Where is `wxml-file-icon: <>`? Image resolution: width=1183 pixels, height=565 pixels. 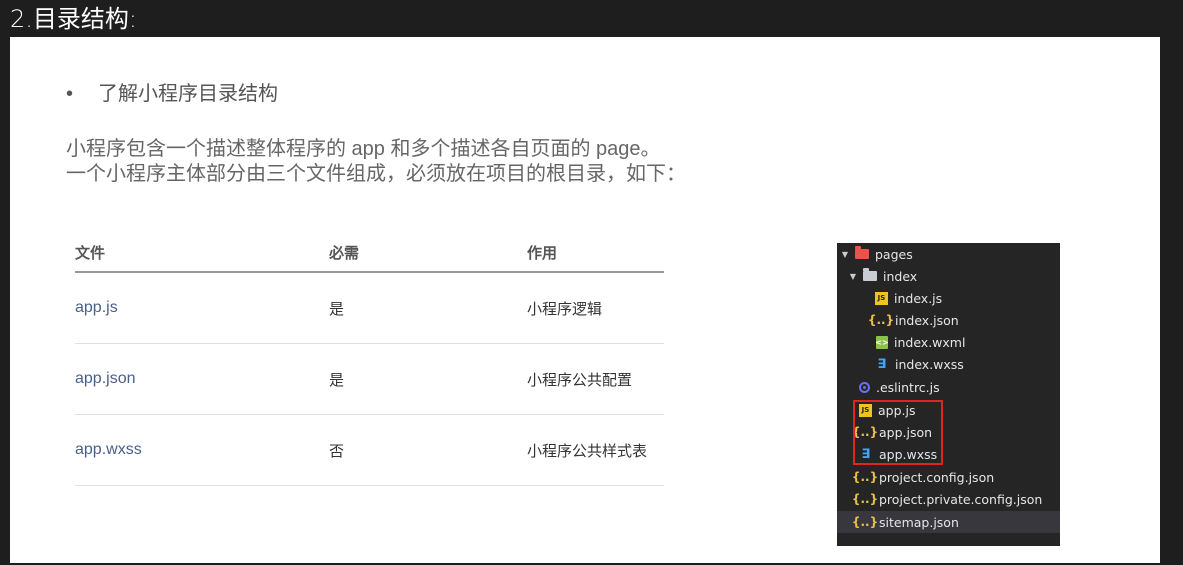 wxml-file-icon: <> is located at coordinates (882, 342).